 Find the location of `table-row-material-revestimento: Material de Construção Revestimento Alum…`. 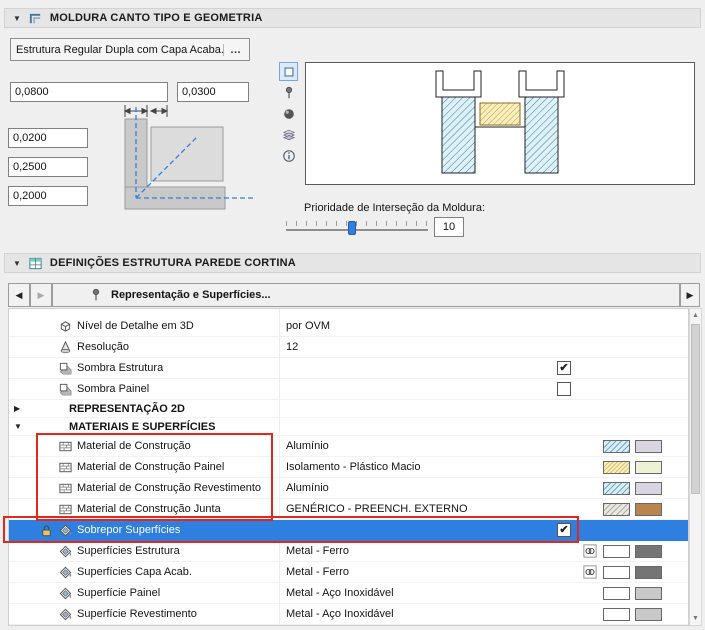

table-row-material-revestimento: Material de Construção Revestimento Alum… is located at coordinates (348, 488).